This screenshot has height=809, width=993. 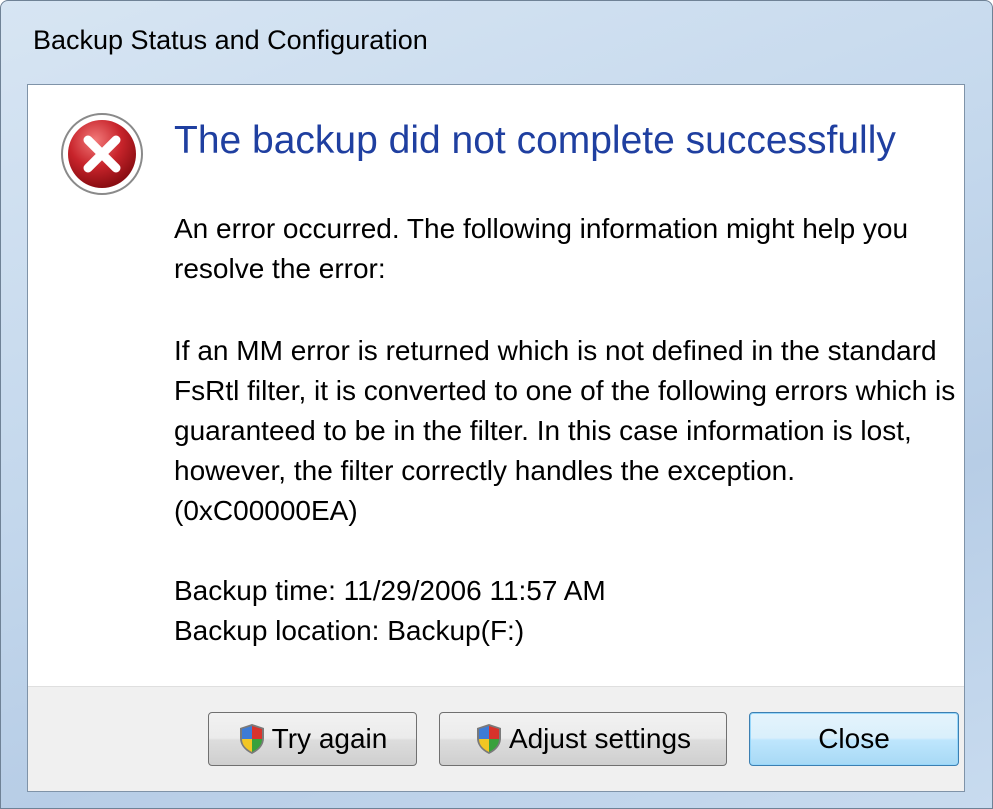 I want to click on backup-time: Backup time: 11/29/2006 11:57 AM, so click(x=390, y=590).